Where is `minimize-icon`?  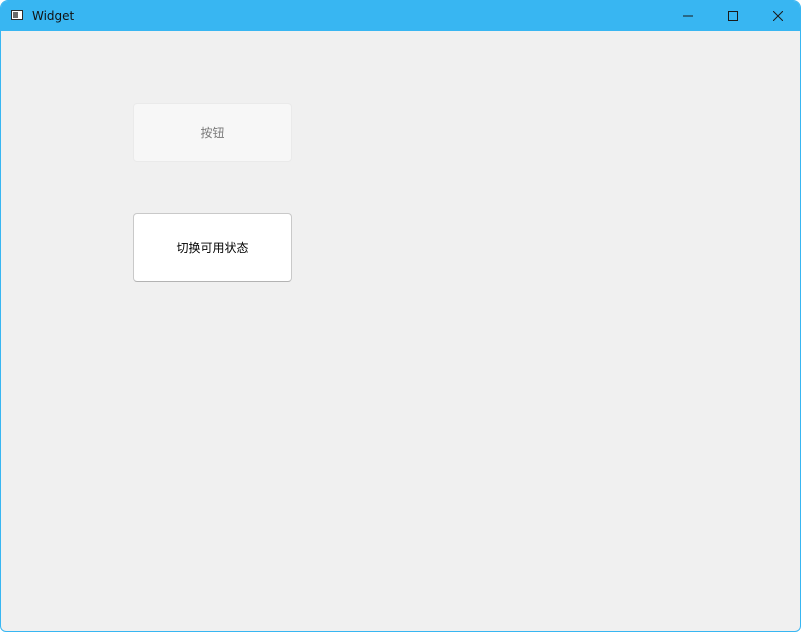 minimize-icon is located at coordinates (688, 16).